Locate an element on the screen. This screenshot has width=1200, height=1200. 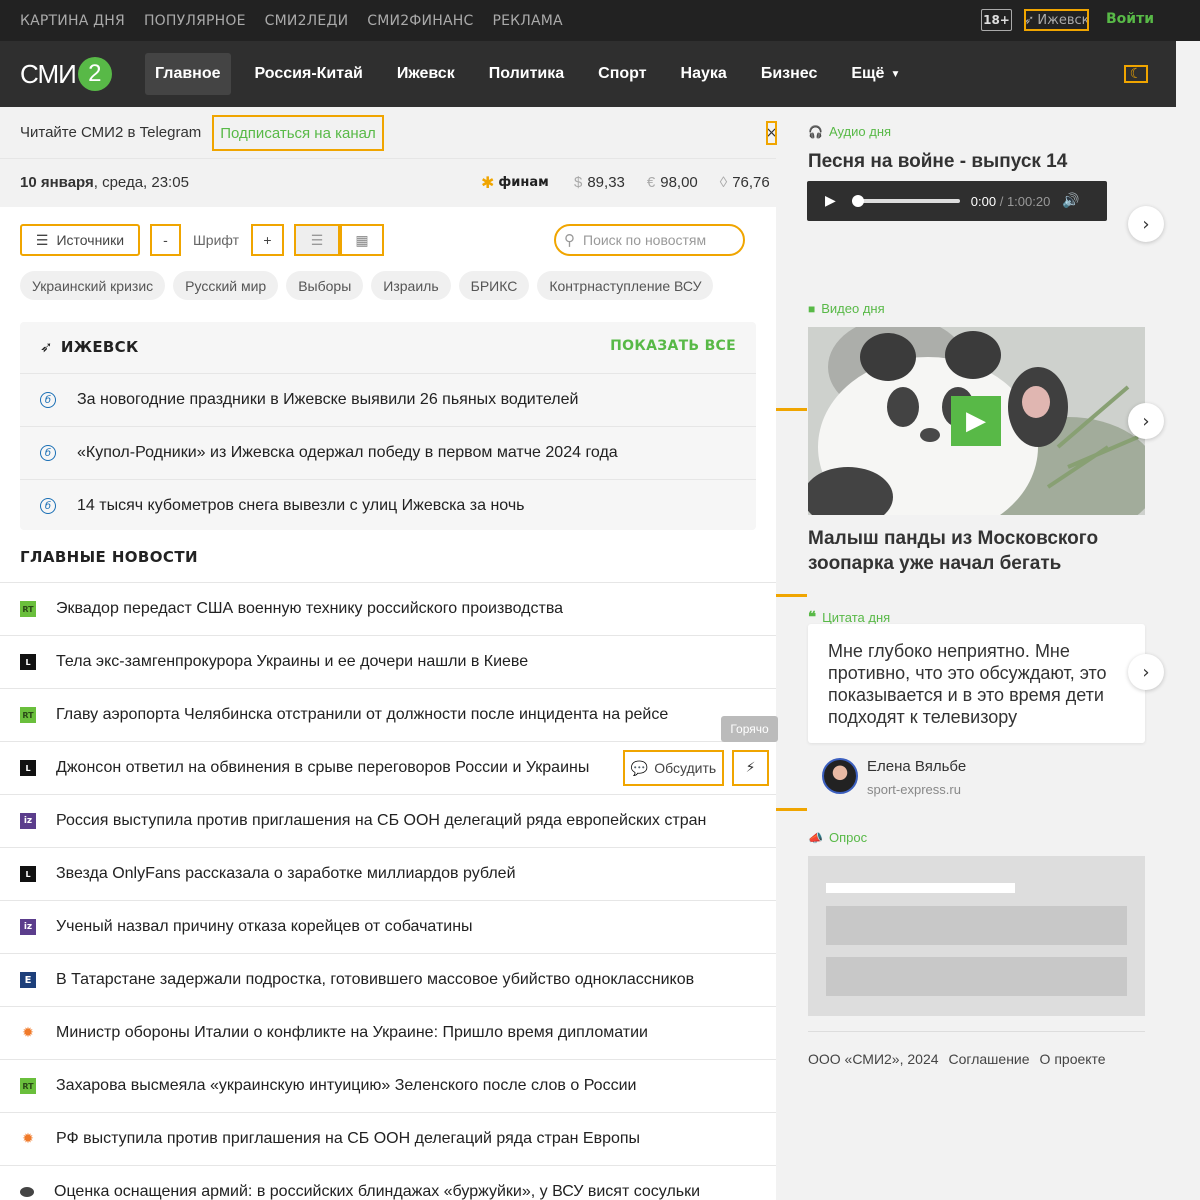
menu-item-science: Наука is located at coordinates (704, 74).